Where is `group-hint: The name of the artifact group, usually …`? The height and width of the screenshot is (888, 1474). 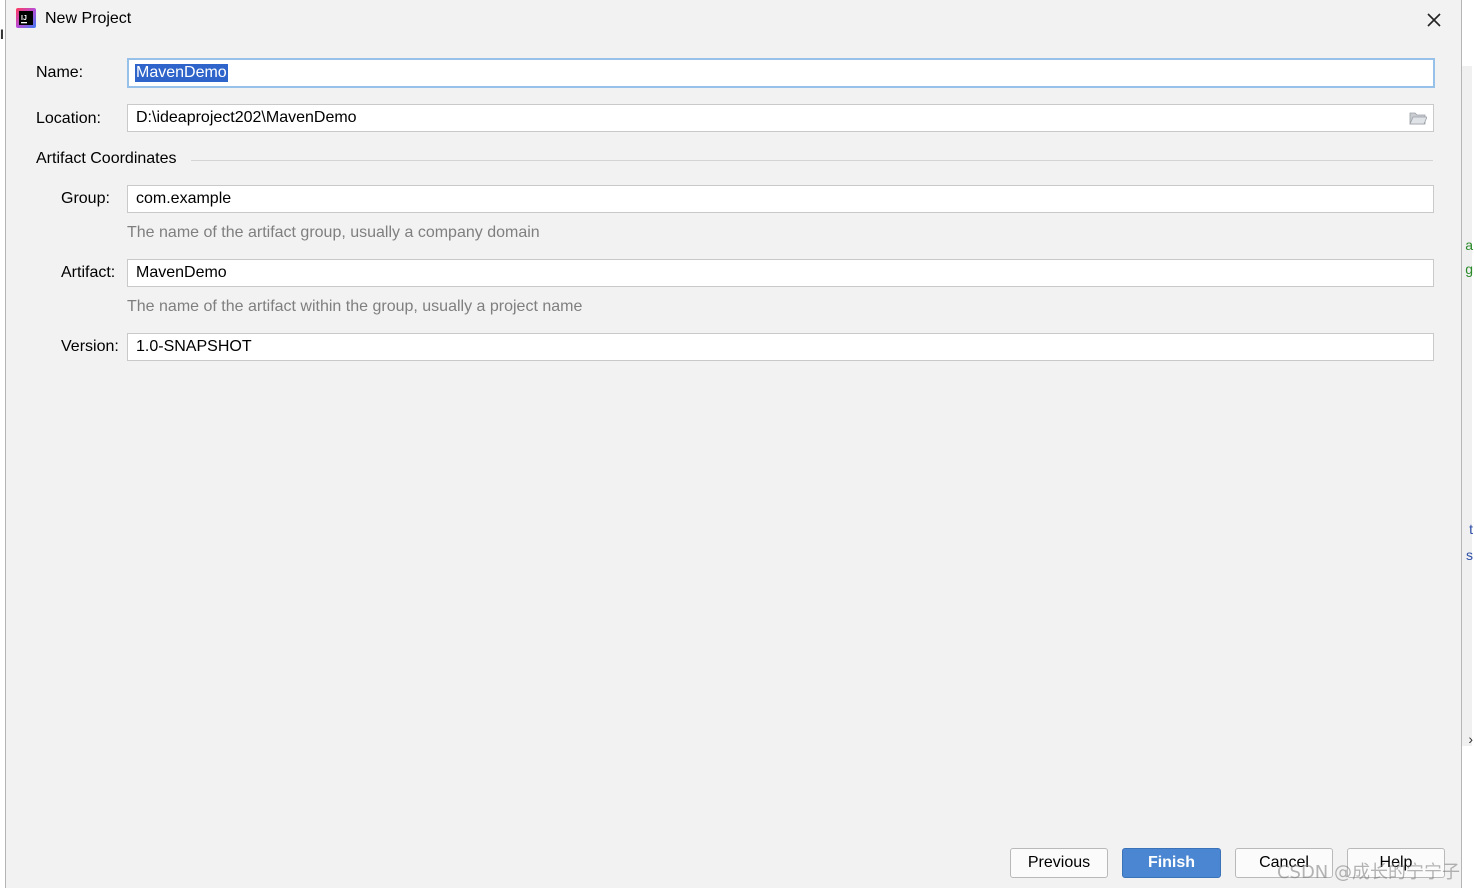
group-hint: The name of the artifact group, usually … is located at coordinates (333, 232).